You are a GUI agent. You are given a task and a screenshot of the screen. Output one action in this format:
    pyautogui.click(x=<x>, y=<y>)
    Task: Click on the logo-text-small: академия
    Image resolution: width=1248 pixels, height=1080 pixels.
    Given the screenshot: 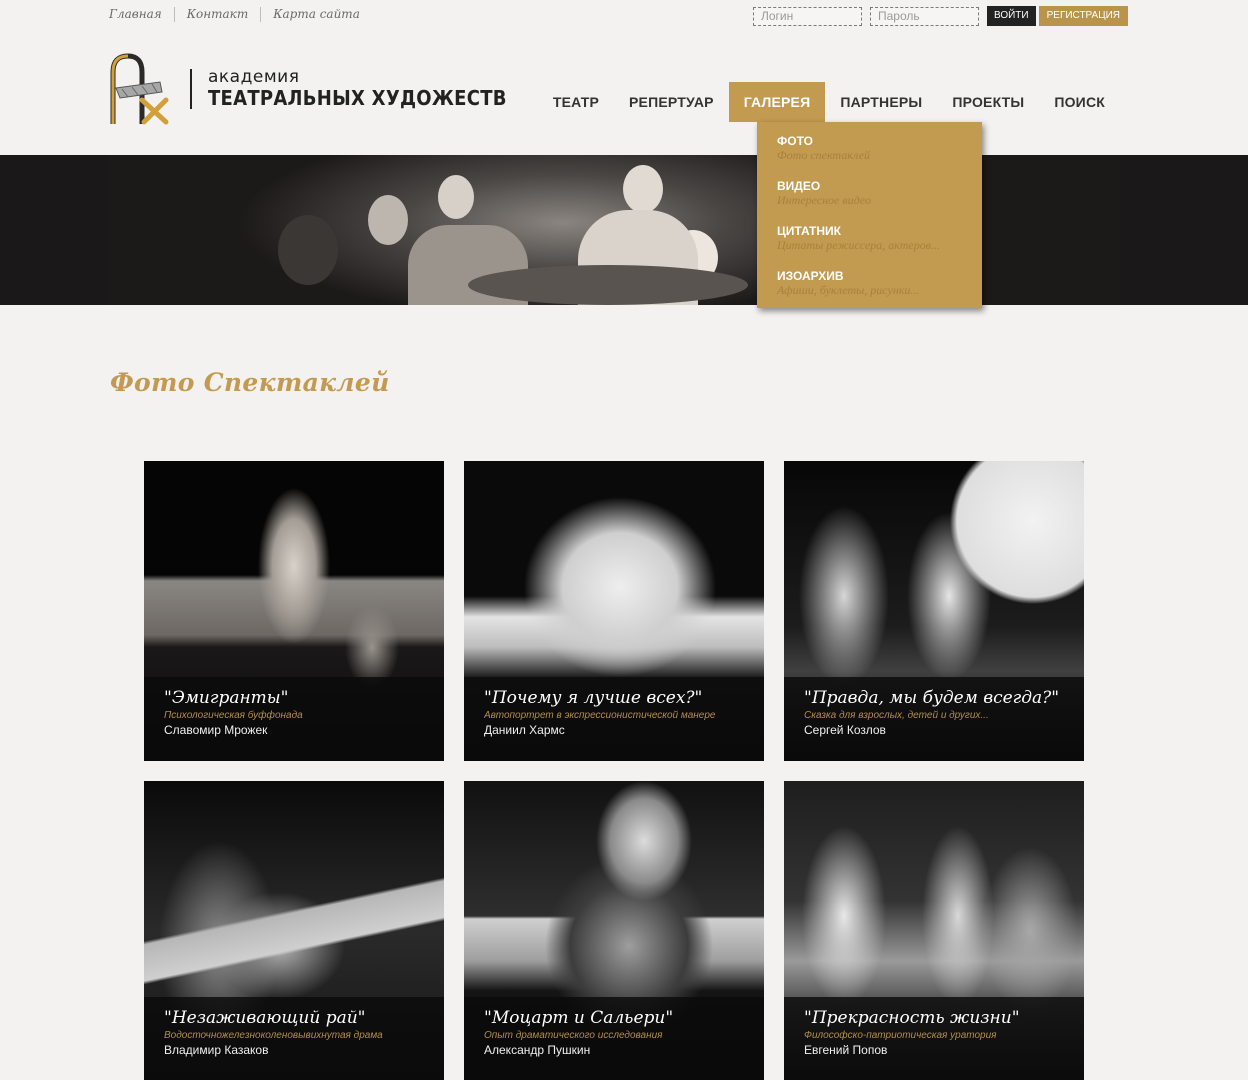 What is the action you would take?
    pyautogui.click(x=254, y=77)
    